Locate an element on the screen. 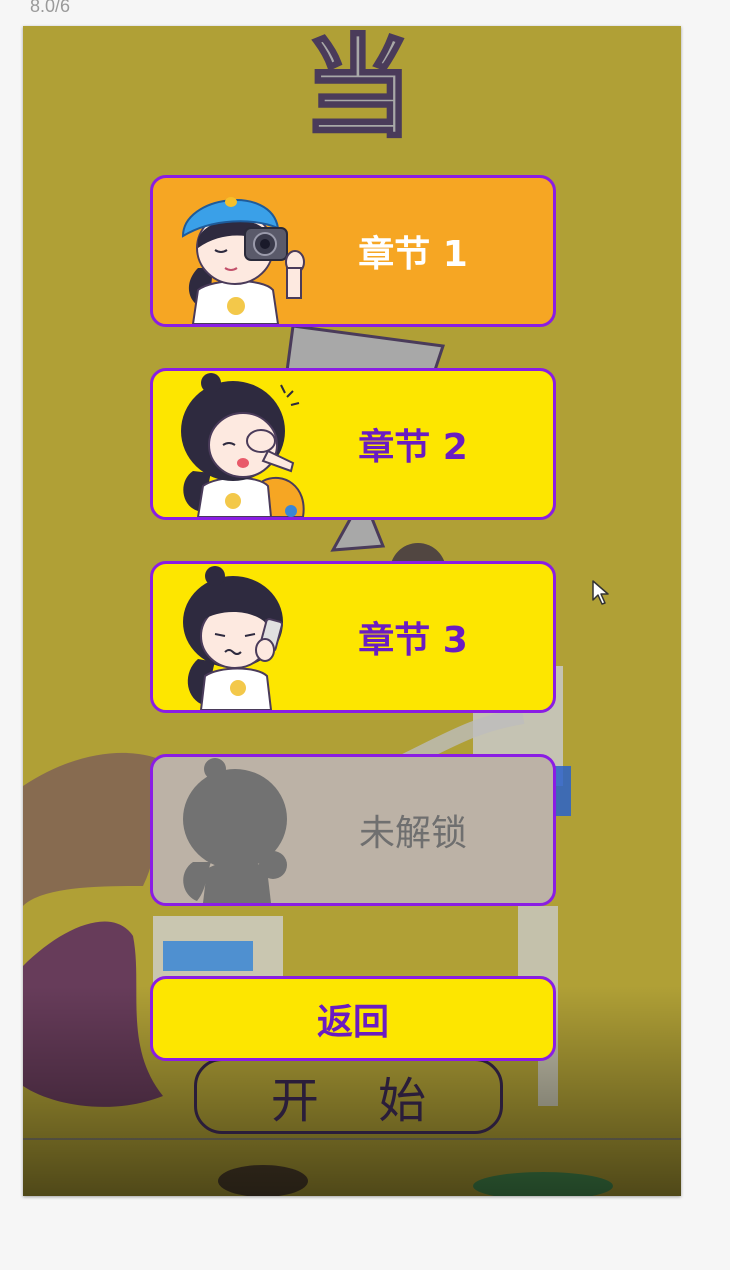 This screenshot has width=730, height=1270. chapter-label-3: 章节 3 is located at coordinates (413, 640).